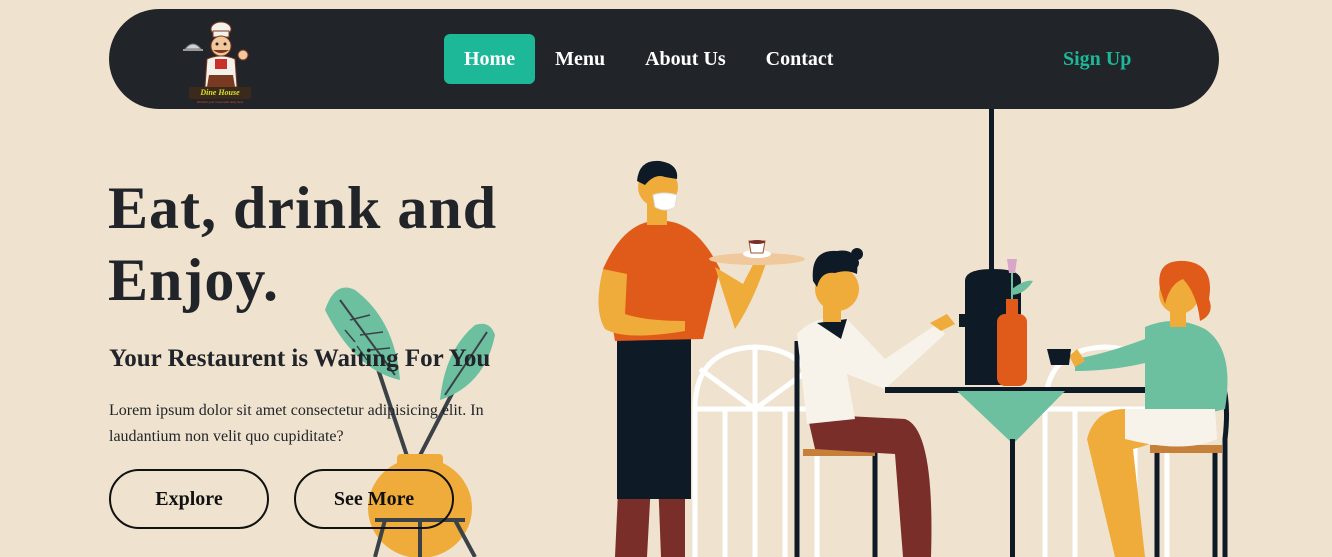 This screenshot has height=557, width=1332. Describe the element at coordinates (303, 208) in the screenshot. I see `hero-title-line1: Eat, drink and` at that location.